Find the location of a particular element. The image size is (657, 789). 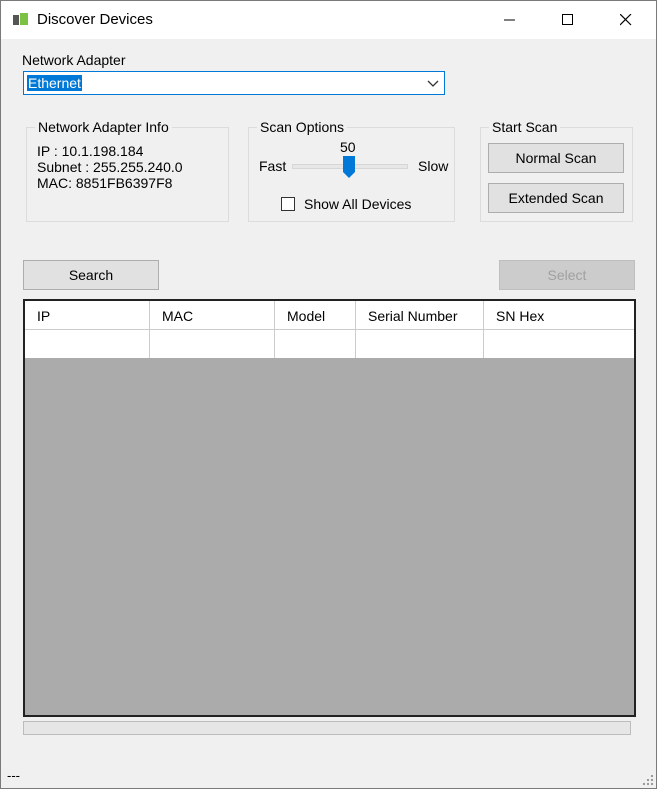

app-icon is located at coordinates (20, 19).